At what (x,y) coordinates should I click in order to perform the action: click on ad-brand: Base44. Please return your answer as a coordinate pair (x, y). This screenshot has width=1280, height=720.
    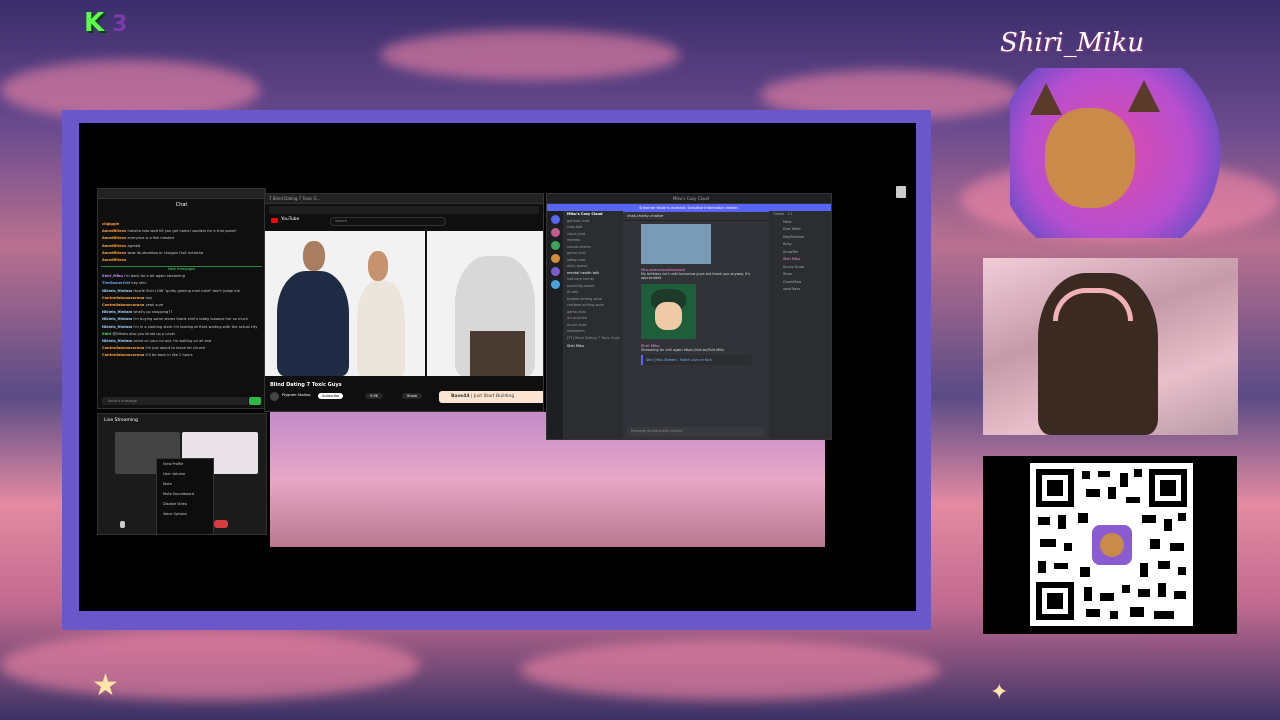
    Looking at the image, I should click on (460, 396).